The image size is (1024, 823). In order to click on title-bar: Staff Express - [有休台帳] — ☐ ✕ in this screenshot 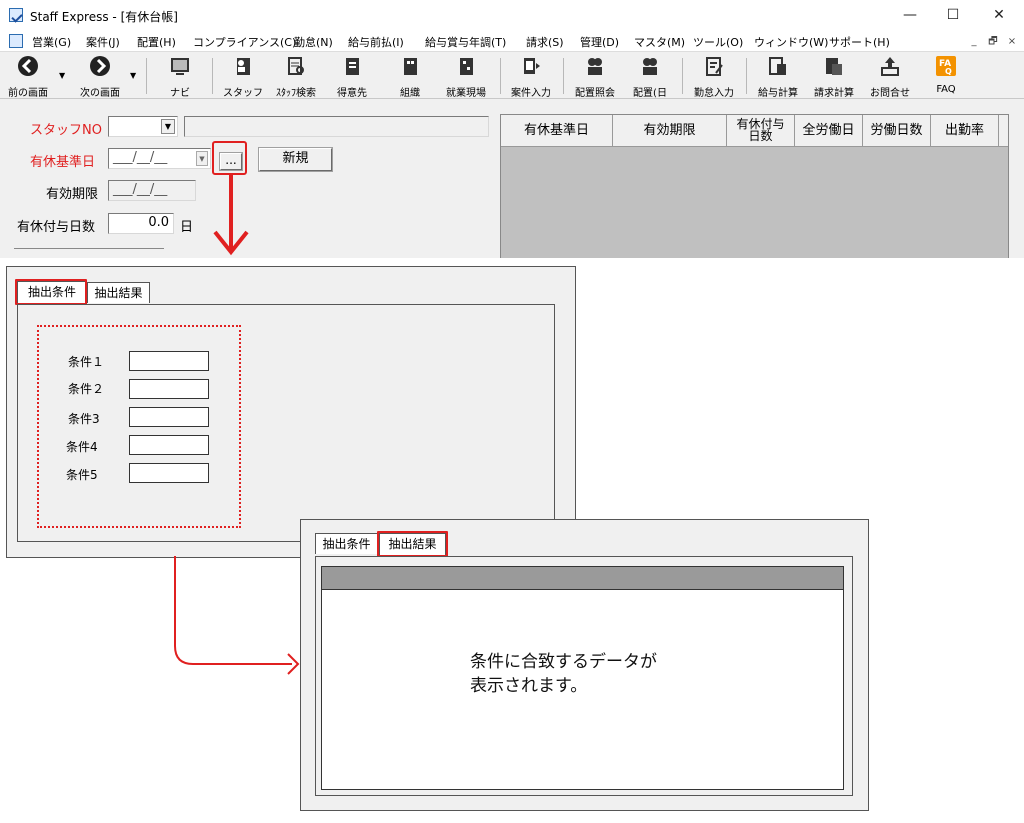, I will do `click(512, 15)`.